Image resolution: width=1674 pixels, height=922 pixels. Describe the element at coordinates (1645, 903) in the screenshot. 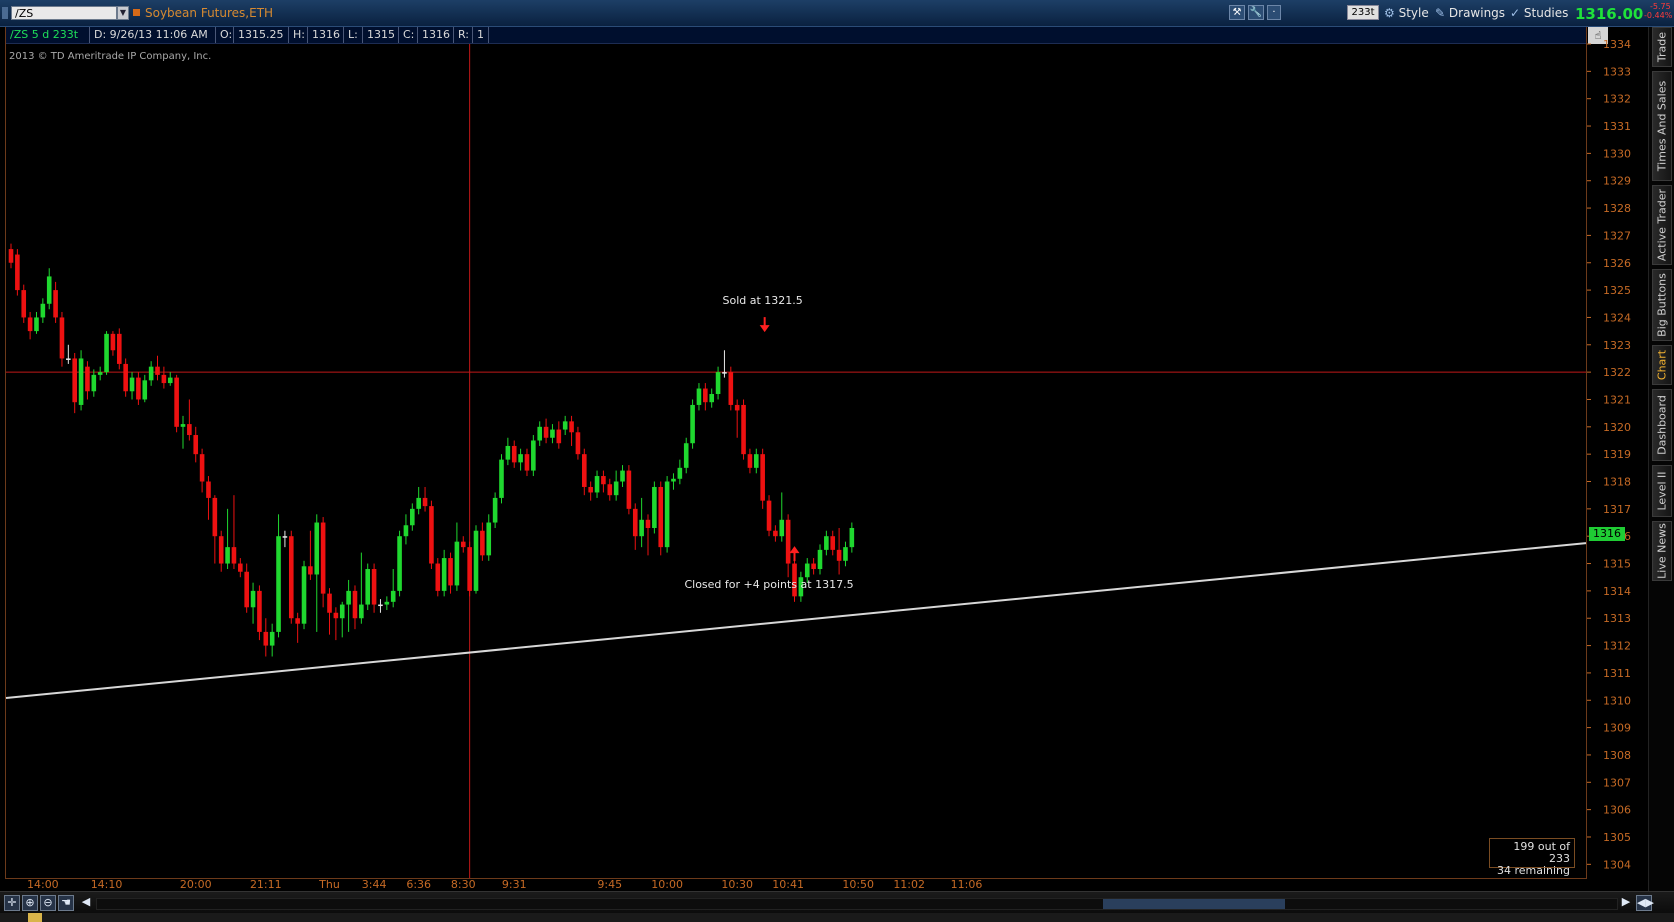

I see `expand-icon: ◀▶` at that location.